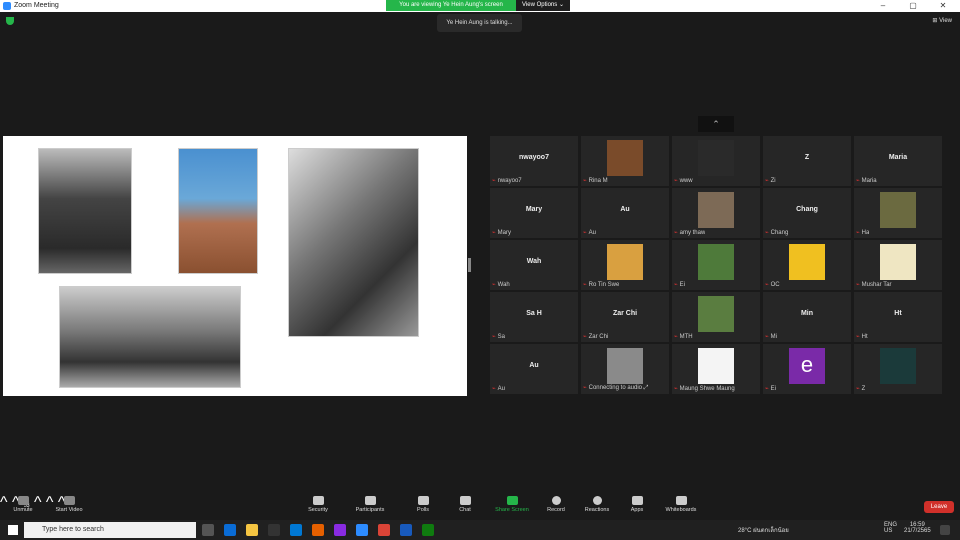  Describe the element at coordinates (318, 504) in the screenshot. I see `security-button: Security` at that location.